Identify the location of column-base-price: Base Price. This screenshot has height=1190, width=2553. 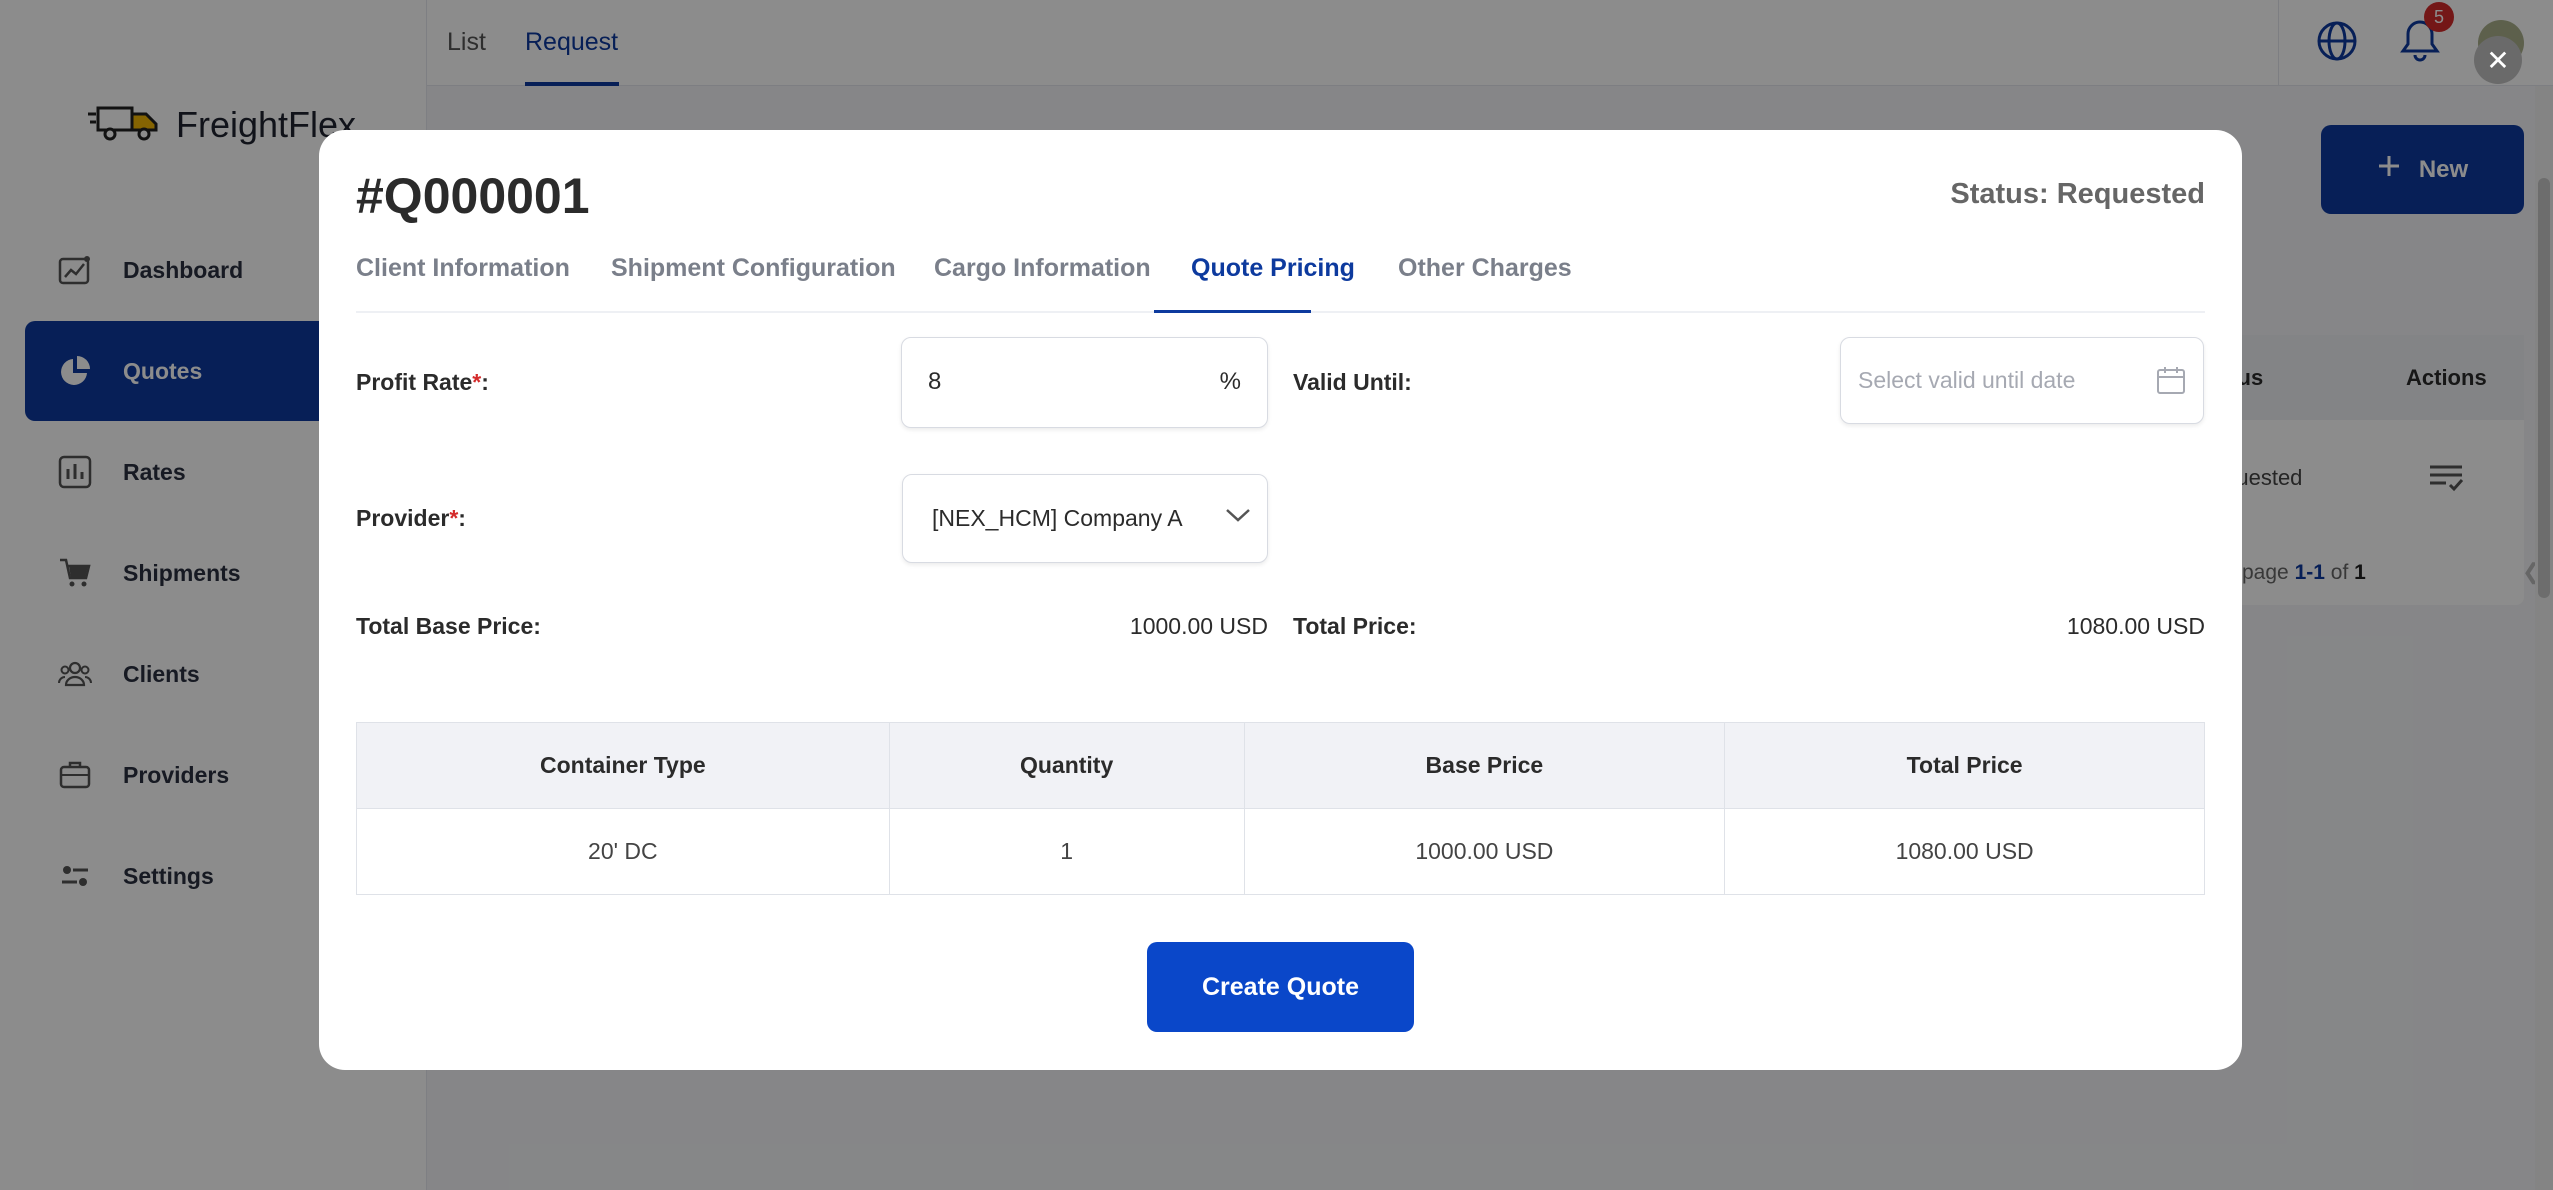
(1484, 765).